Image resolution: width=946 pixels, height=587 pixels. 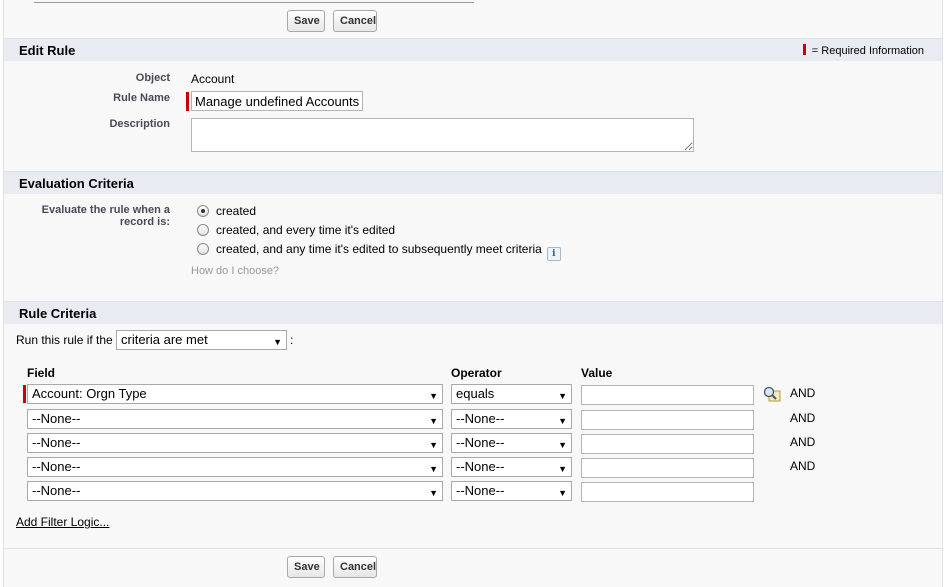 I want to click on radio-created: created, so click(x=226, y=211).